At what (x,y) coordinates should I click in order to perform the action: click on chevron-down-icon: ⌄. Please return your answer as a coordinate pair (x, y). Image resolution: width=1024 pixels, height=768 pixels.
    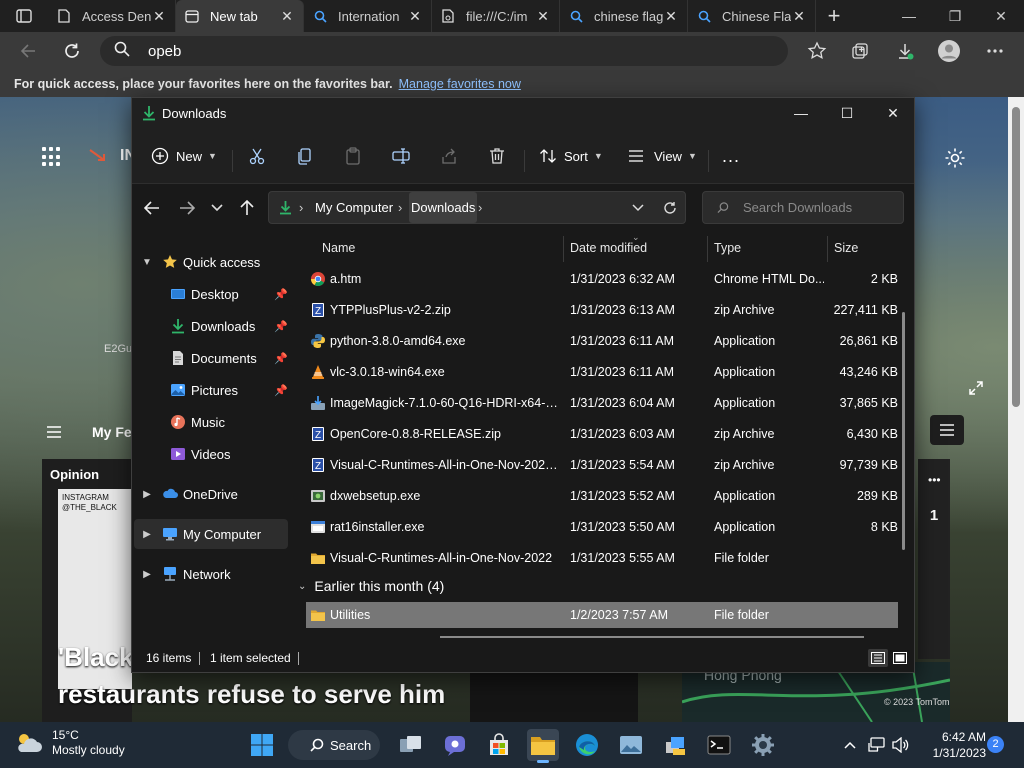
    Looking at the image, I should click on (302, 586).